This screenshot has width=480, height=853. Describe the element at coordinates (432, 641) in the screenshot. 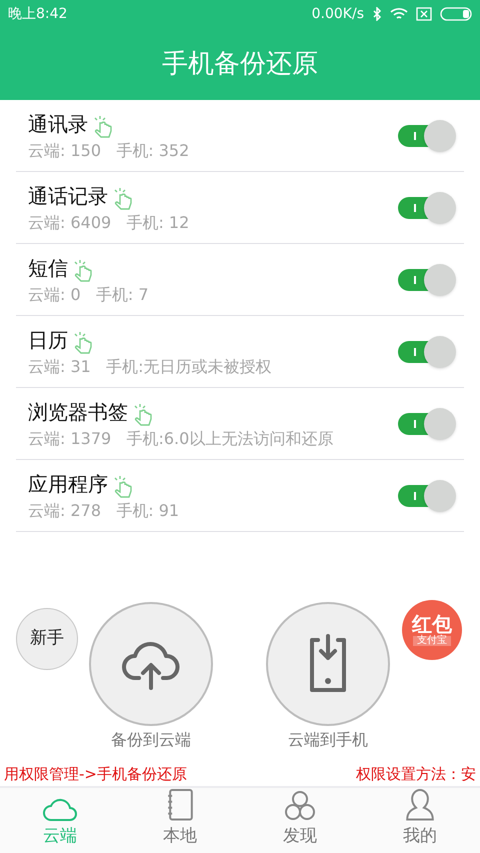

I see `payment-service-tag: 支付宝` at that location.